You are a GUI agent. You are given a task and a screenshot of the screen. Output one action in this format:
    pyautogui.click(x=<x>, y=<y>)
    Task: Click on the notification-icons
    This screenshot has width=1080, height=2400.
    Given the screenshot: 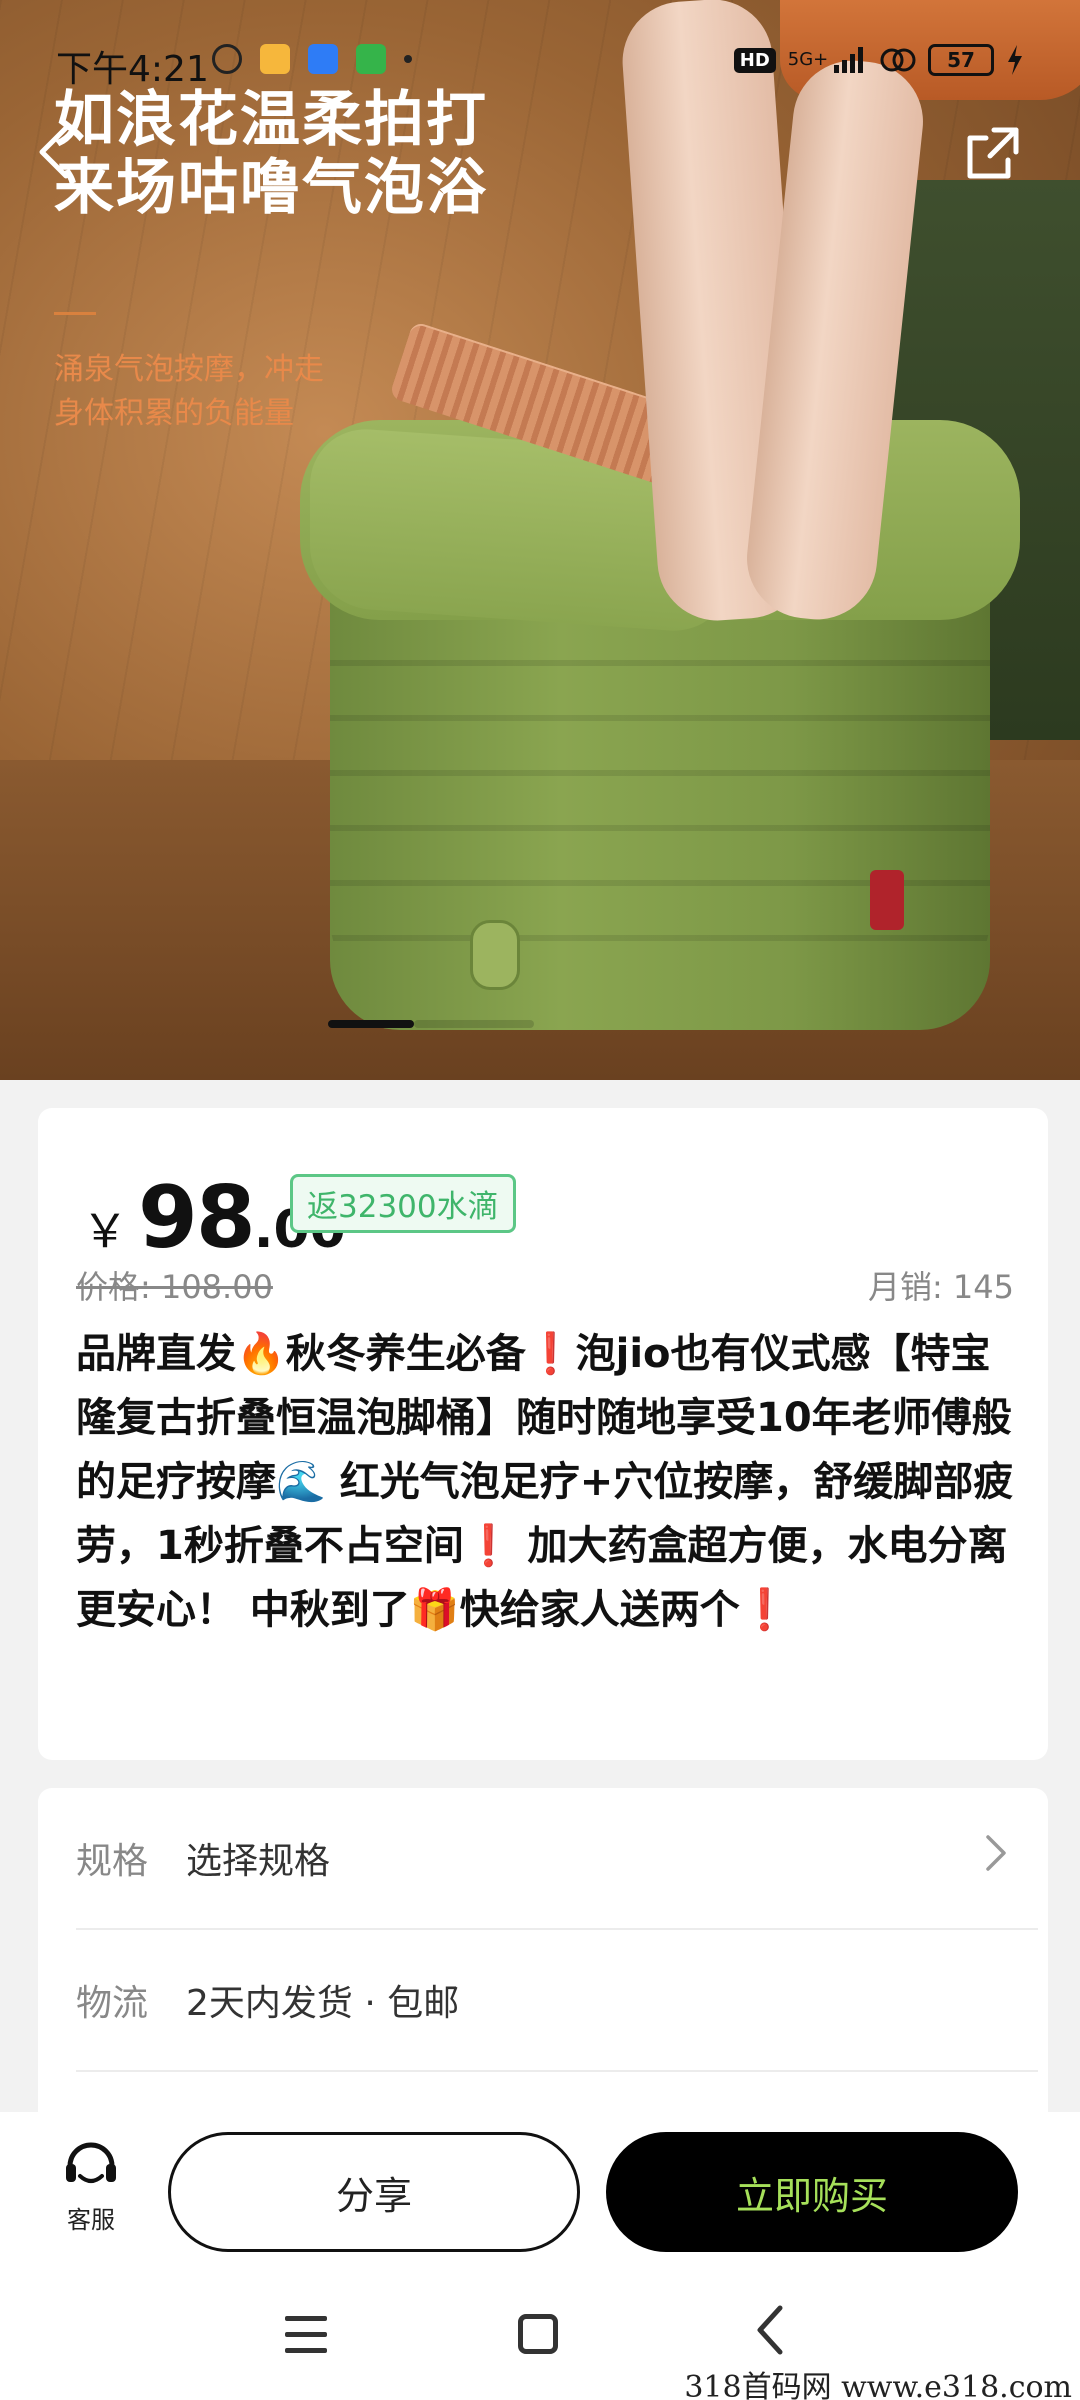 What is the action you would take?
    pyautogui.click(x=312, y=59)
    